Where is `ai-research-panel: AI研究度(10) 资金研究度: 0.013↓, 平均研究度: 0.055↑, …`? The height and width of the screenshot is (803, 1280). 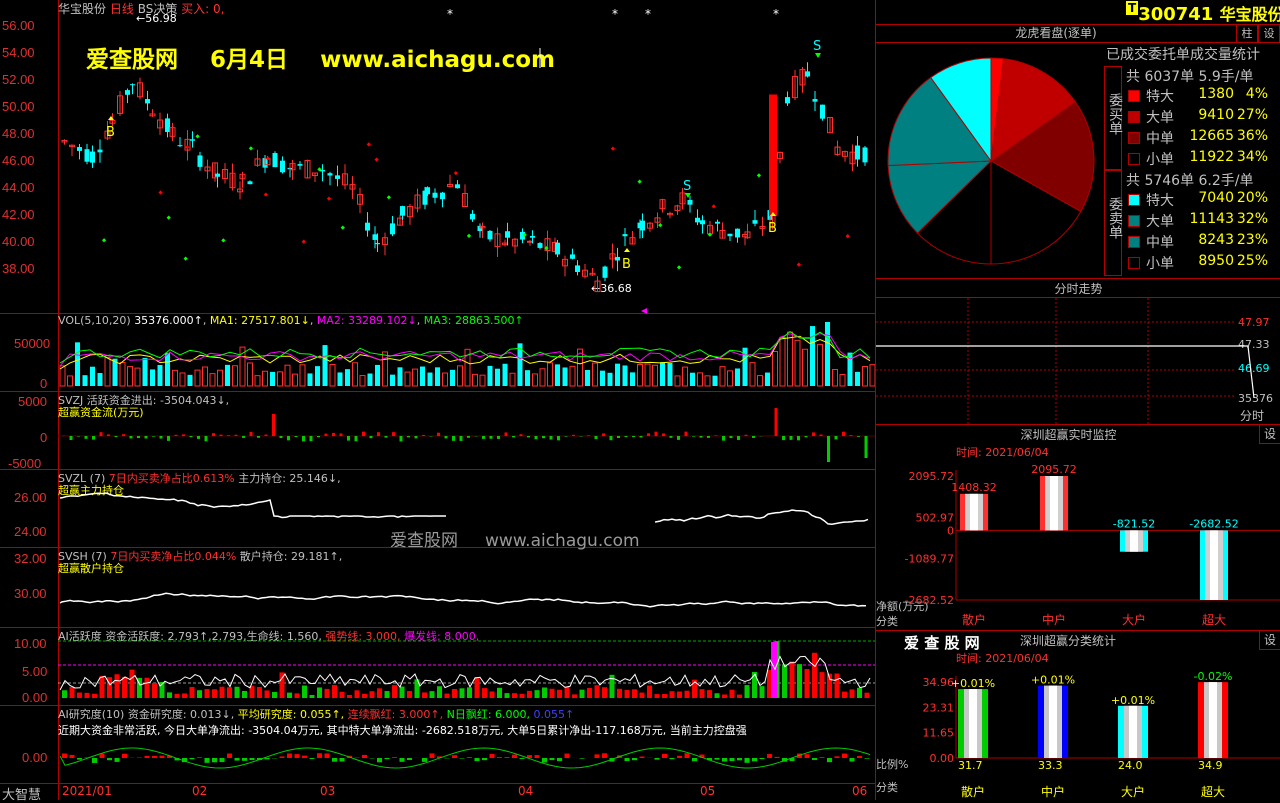
ai-research-panel: AI研究度(10) 资金研究度: 0.013↓, 平均研究度: 0.055↑, … is located at coordinates (437, 745).